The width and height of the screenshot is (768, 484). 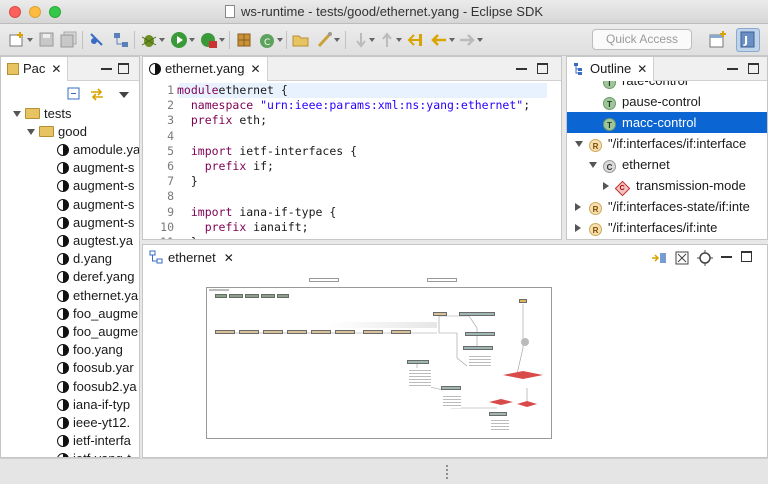 I want to click on outline-item: Tpause-control, so click(x=667, y=101).